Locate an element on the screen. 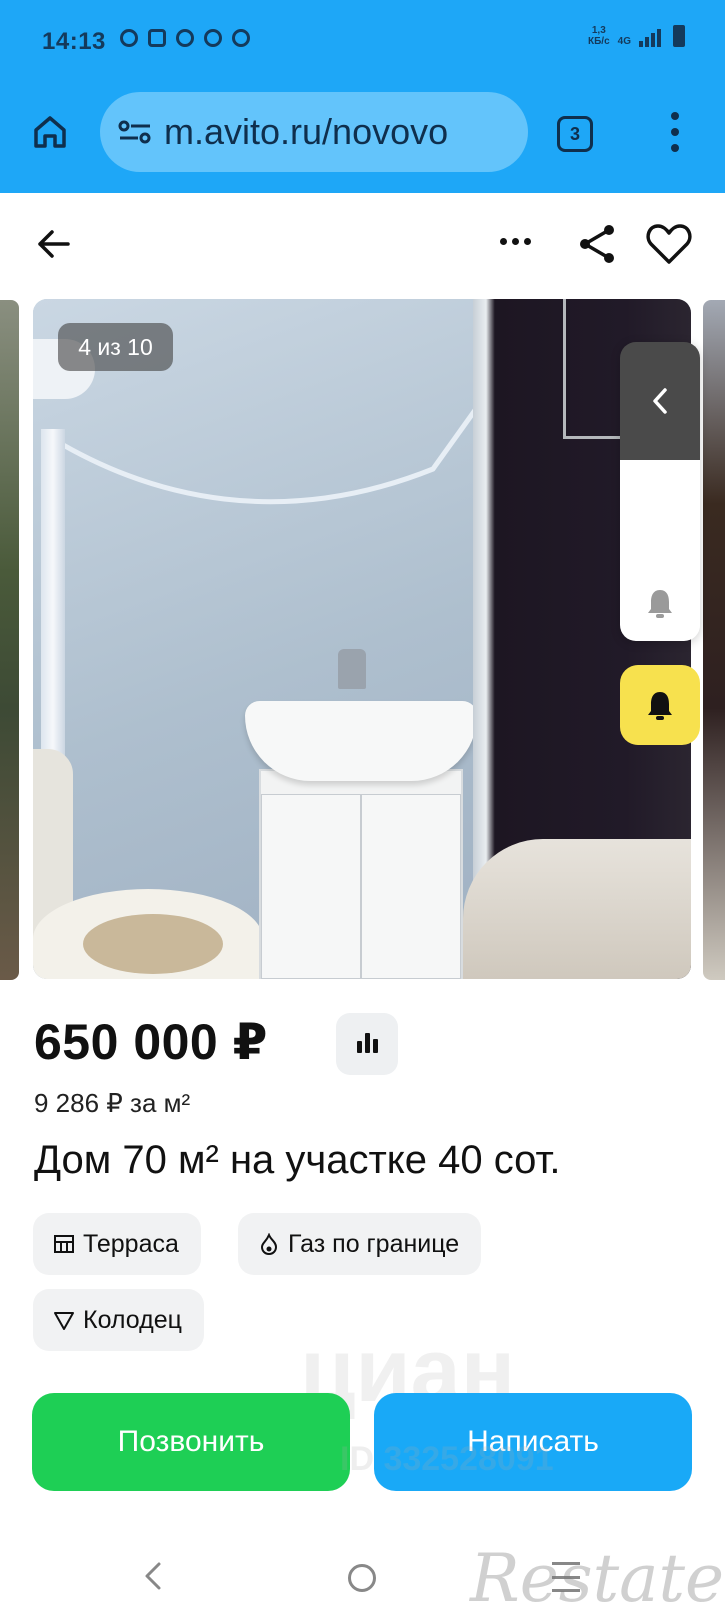 The image size is (725, 1619). price-history-button is located at coordinates (367, 1044).